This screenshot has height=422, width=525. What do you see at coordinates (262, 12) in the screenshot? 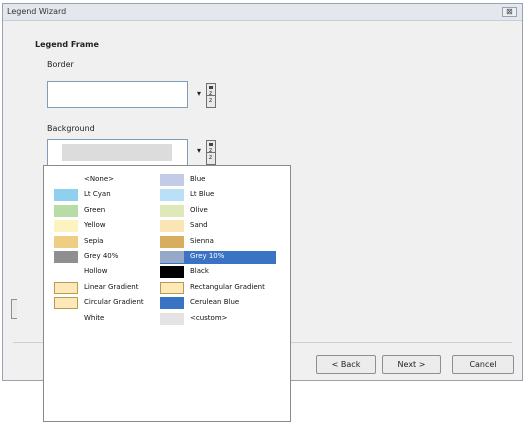
I see `title-bar: Legend Wizard ⊠` at bounding box center [262, 12].